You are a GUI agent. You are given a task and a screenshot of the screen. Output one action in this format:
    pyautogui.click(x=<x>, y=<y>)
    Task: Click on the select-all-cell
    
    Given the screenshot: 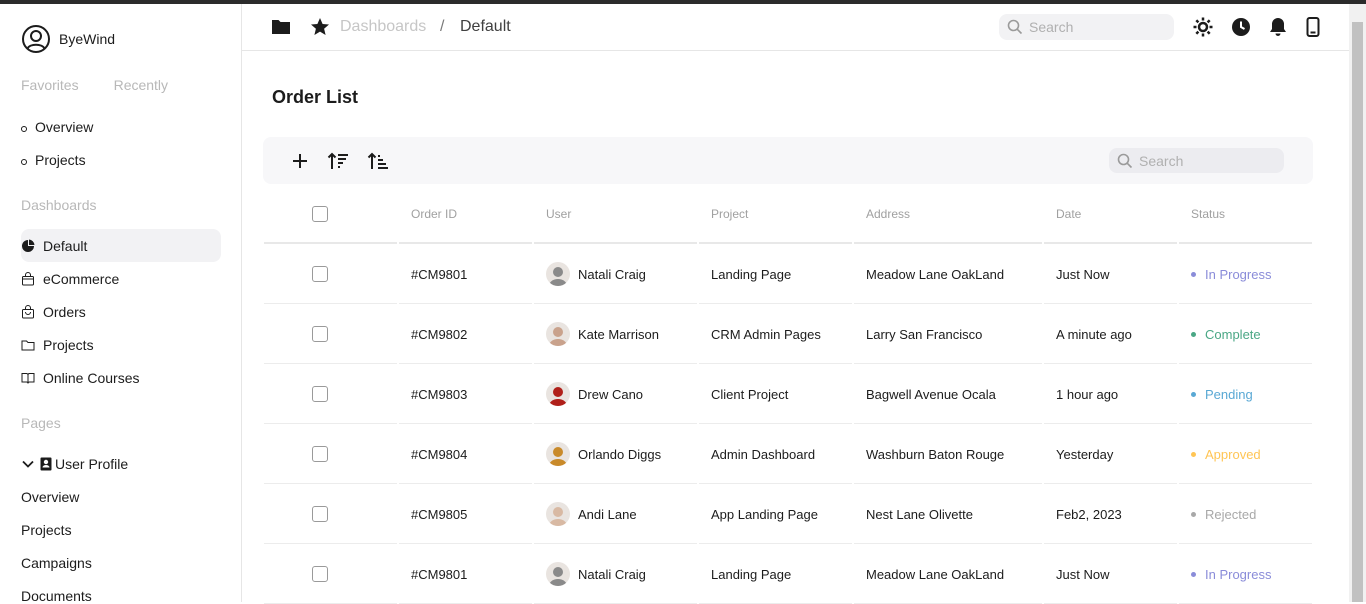 What is the action you would take?
    pyautogui.click(x=320, y=213)
    